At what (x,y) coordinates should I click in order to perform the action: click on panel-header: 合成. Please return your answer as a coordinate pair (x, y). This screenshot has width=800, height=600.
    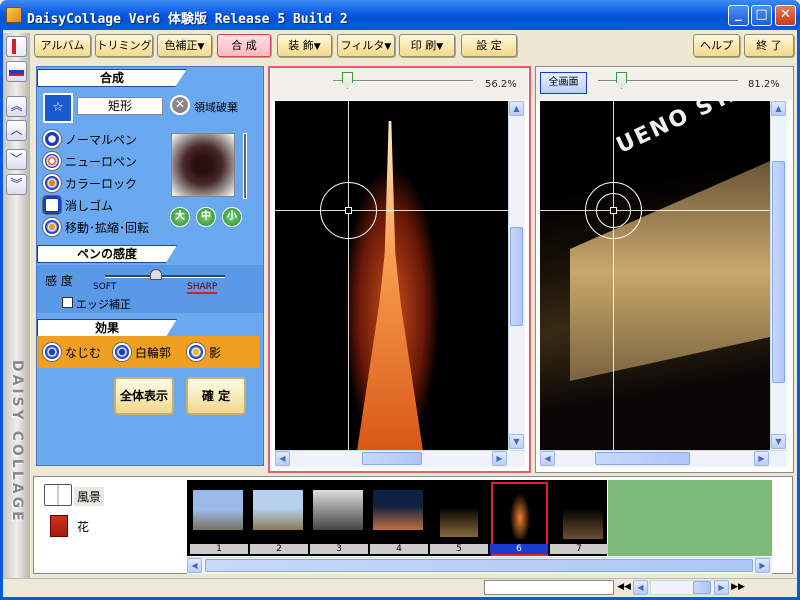
    Looking at the image, I should click on (112, 78).